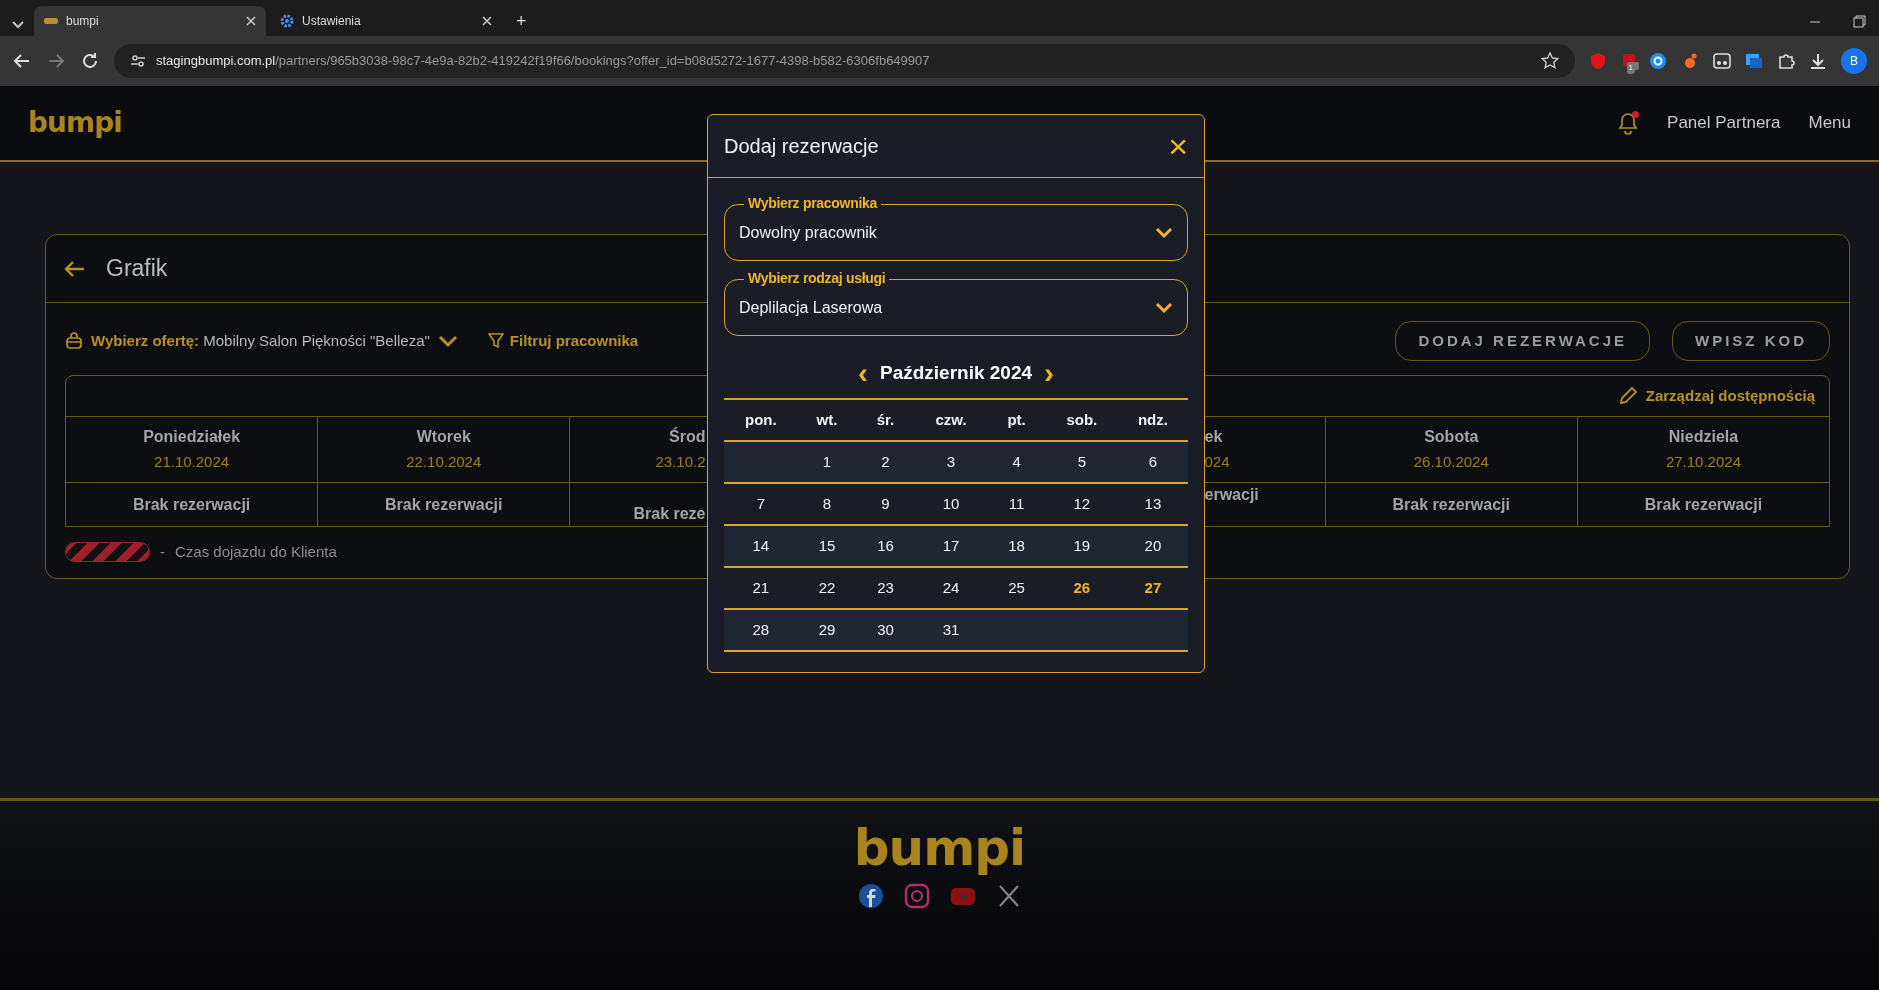 This screenshot has height=990, width=1879. What do you see at coordinates (1153, 462) in the screenshot?
I see `calendar-day: 6` at bounding box center [1153, 462].